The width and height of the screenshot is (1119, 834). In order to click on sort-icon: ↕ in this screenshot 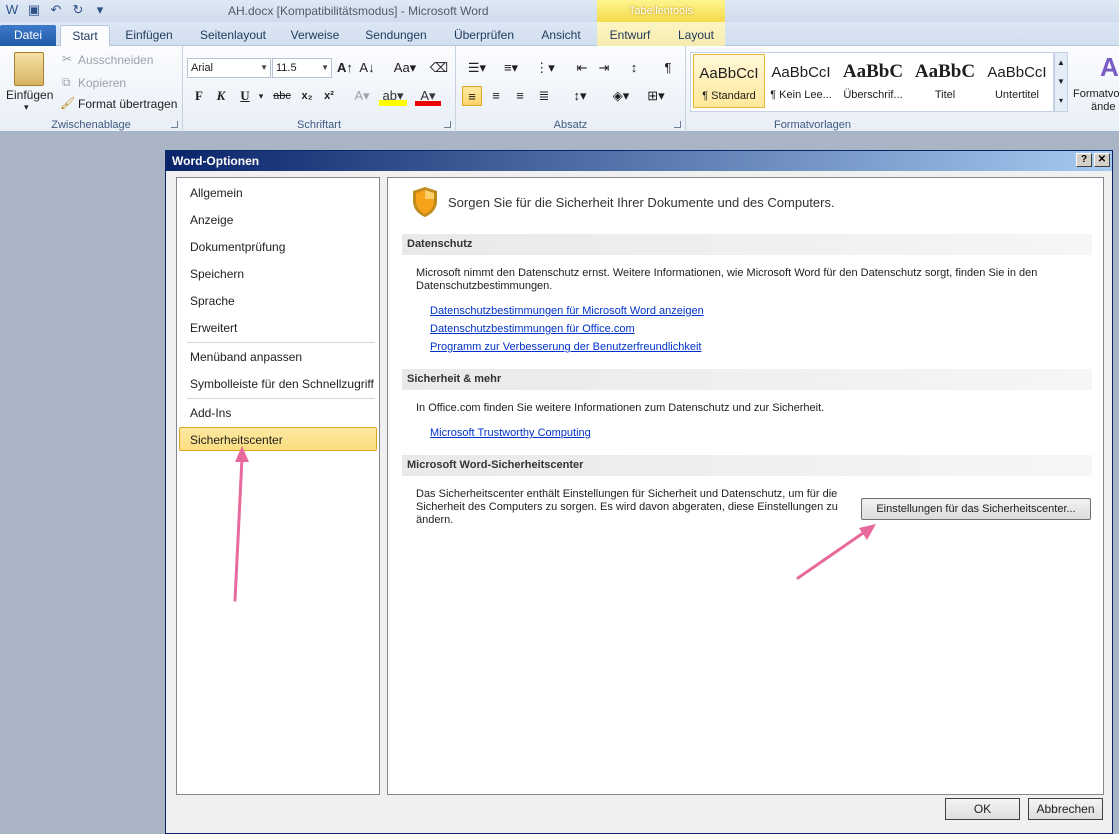, I will do `click(634, 68)`.